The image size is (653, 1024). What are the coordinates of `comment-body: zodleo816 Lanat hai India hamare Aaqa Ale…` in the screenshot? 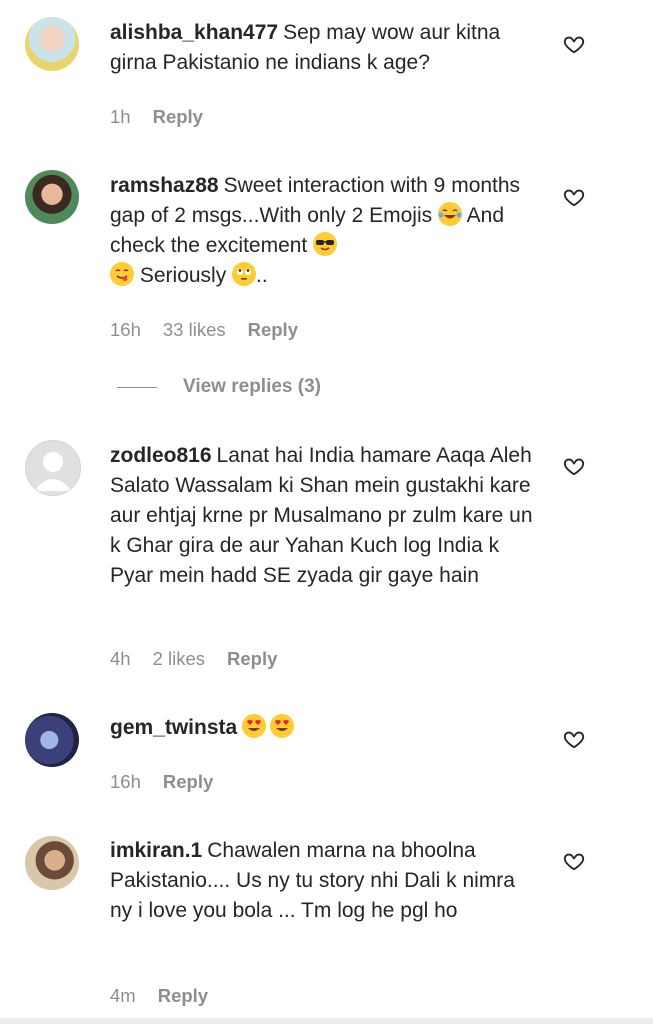 It's located at (325, 516).